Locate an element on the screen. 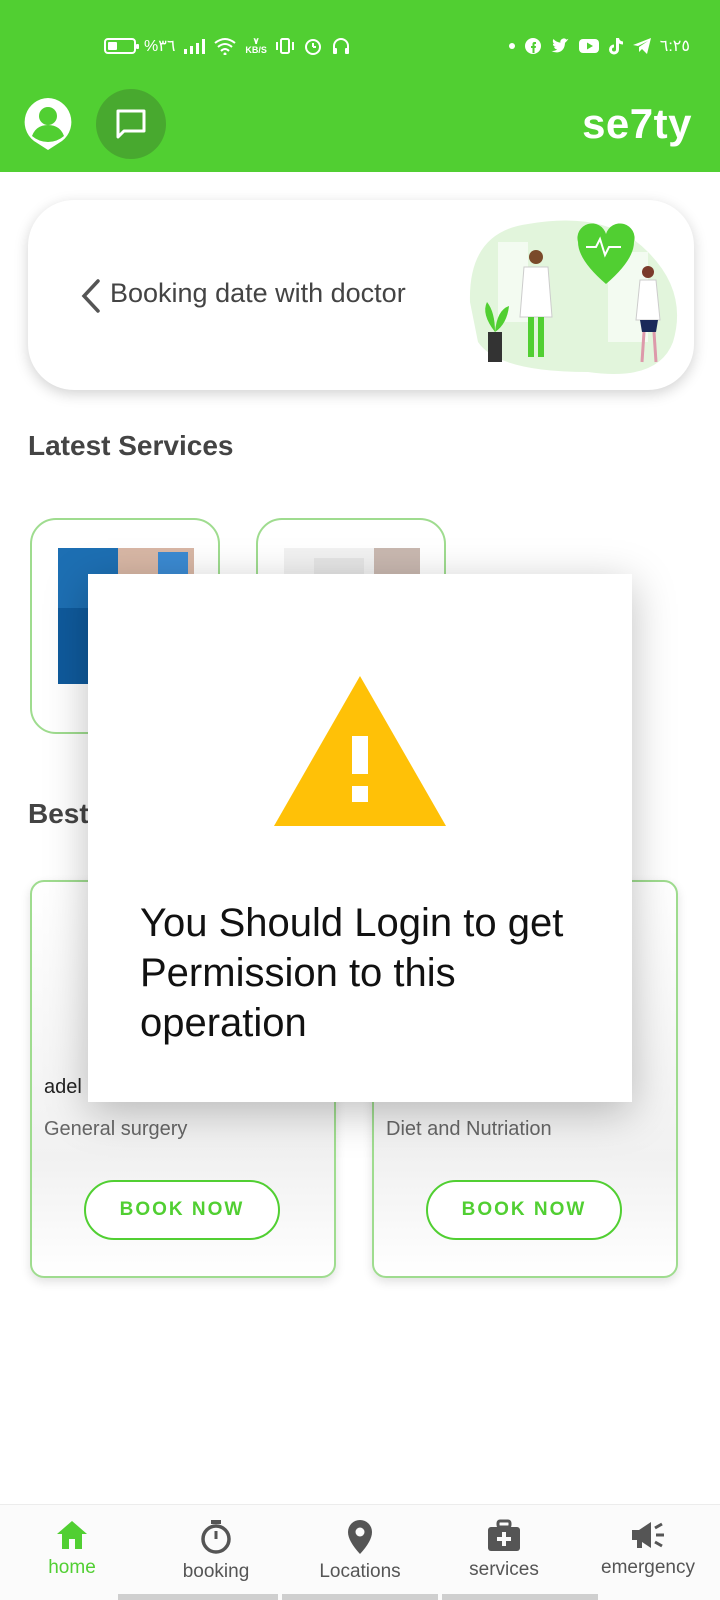 The width and height of the screenshot is (720, 1600). app-brand: se7ty is located at coordinates (637, 123).